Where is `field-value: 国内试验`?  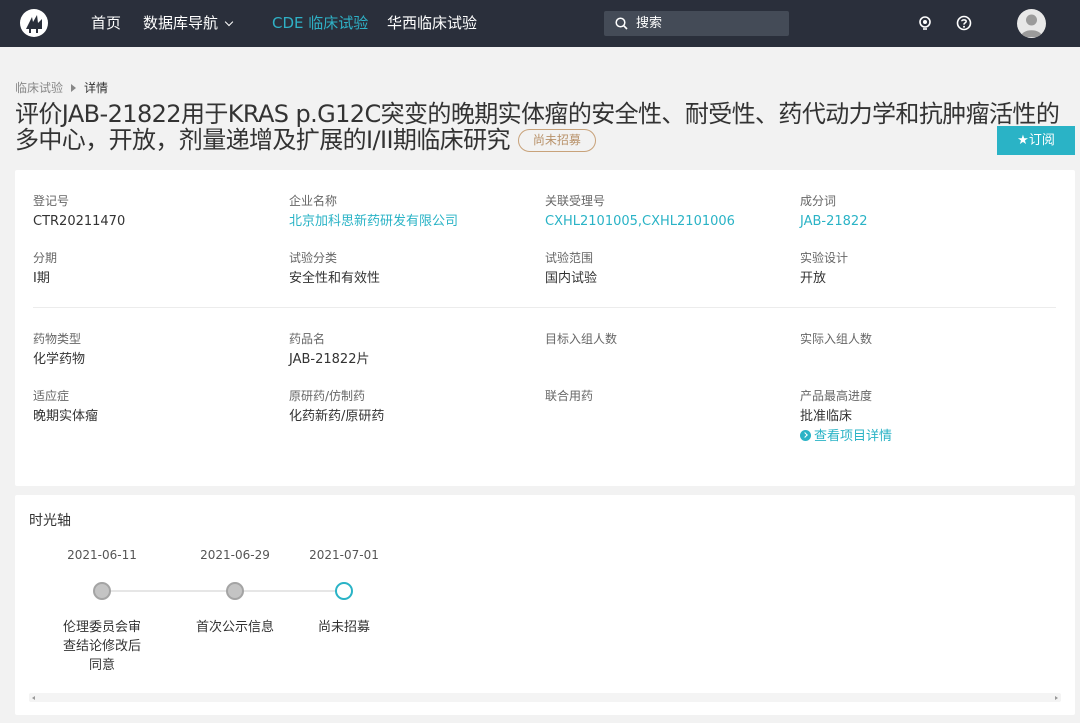
field-value: 国内试验 is located at coordinates (571, 278).